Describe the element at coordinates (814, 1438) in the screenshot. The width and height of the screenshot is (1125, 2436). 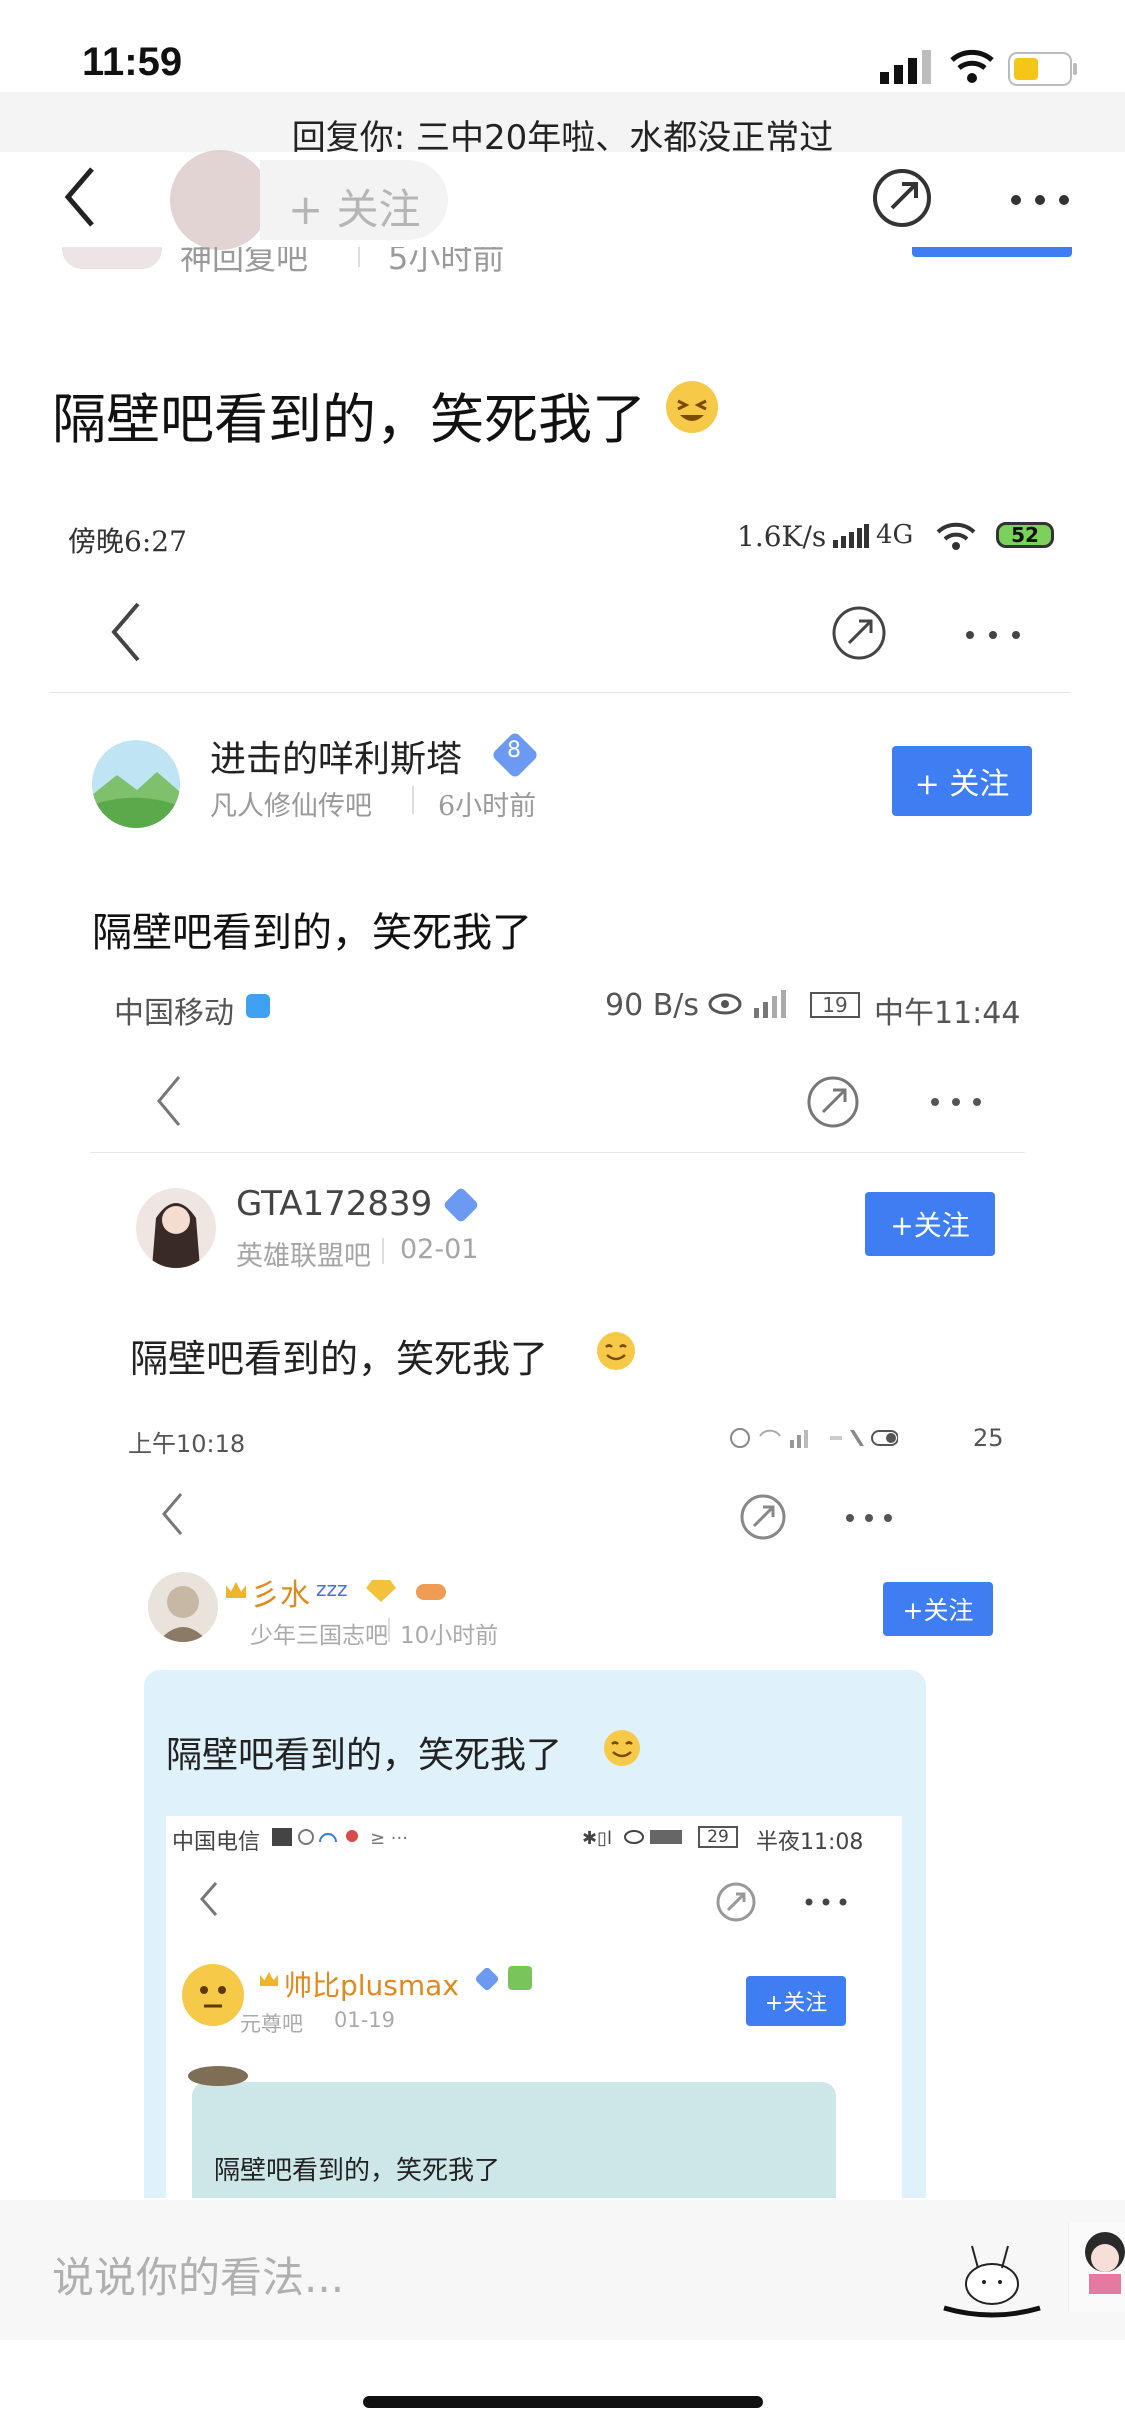
I see `shot3-status-icons` at that location.